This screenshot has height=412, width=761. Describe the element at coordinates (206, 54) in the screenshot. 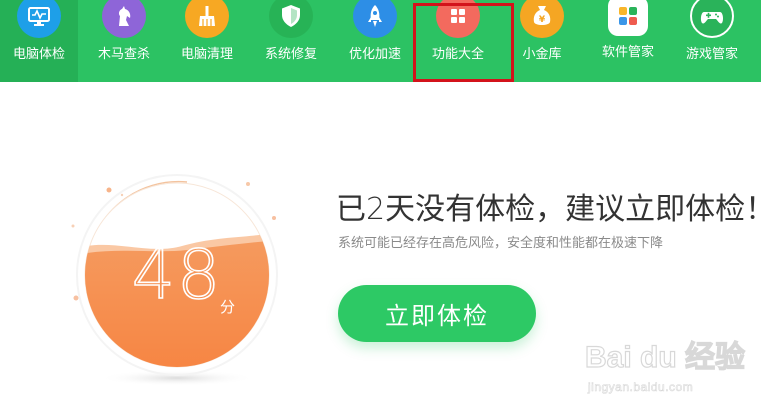

I see `nav-label: 电脑清理` at that location.